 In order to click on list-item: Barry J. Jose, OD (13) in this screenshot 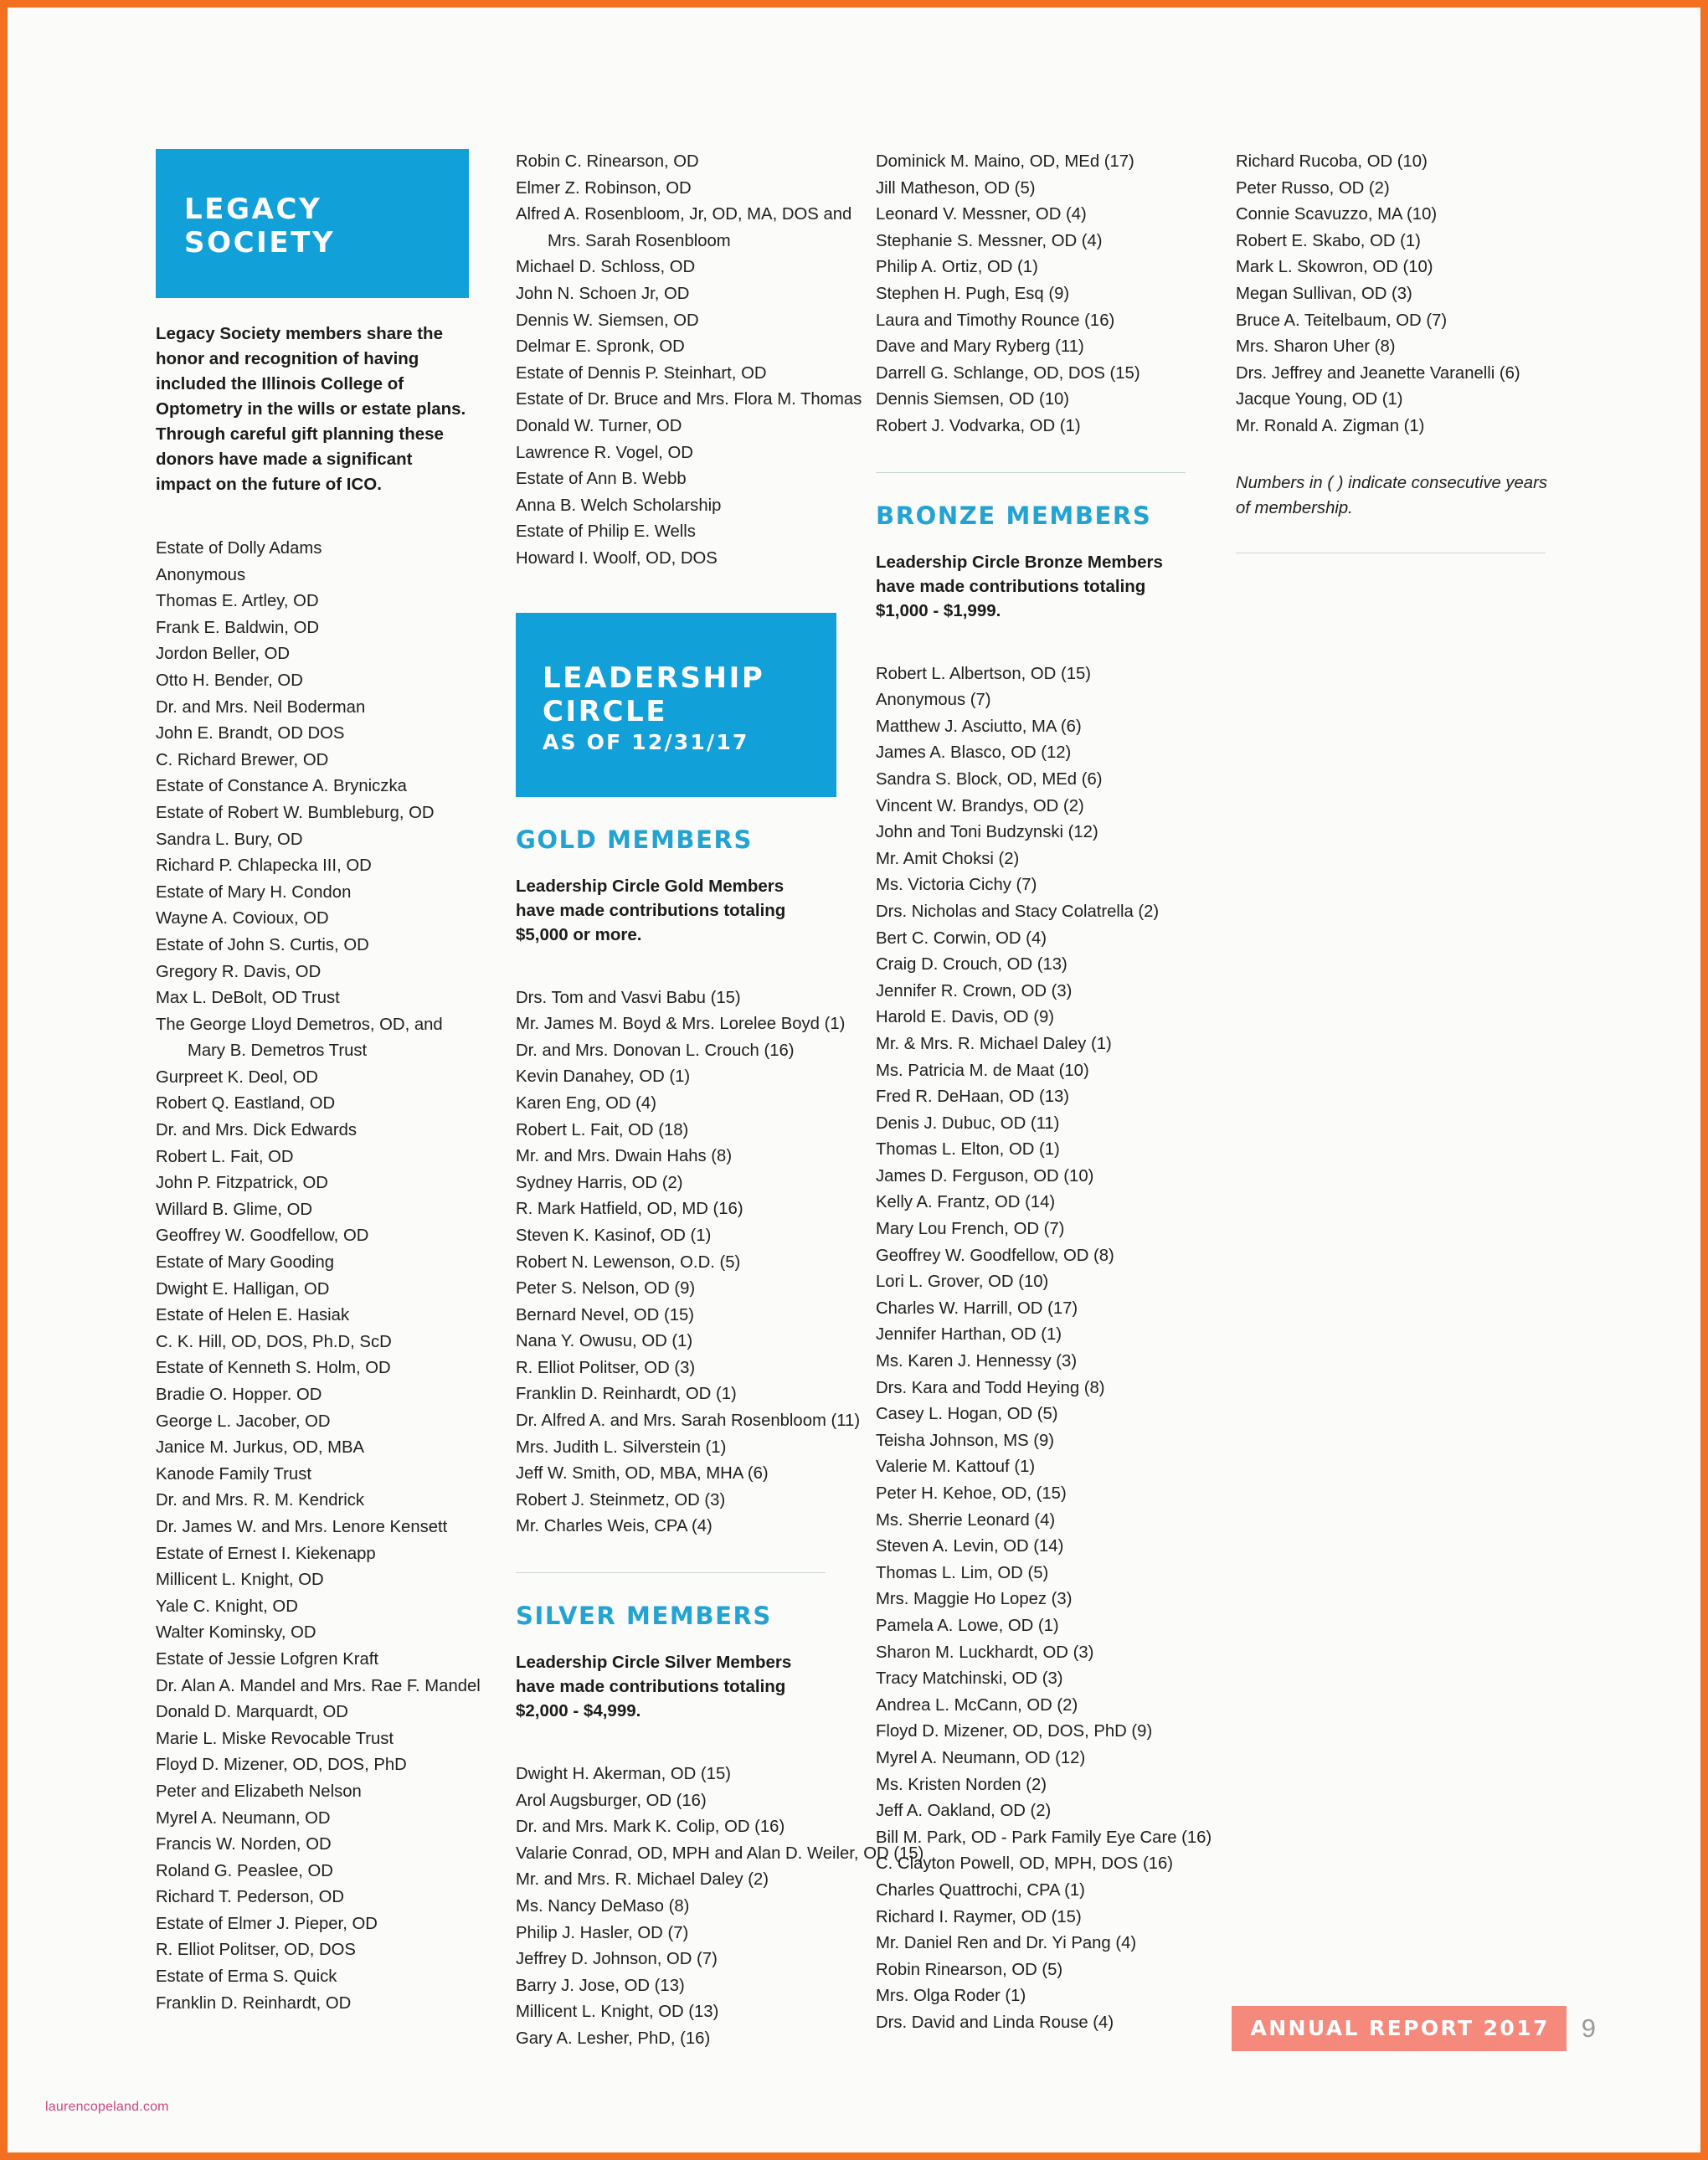, I will do `click(600, 1985)`.